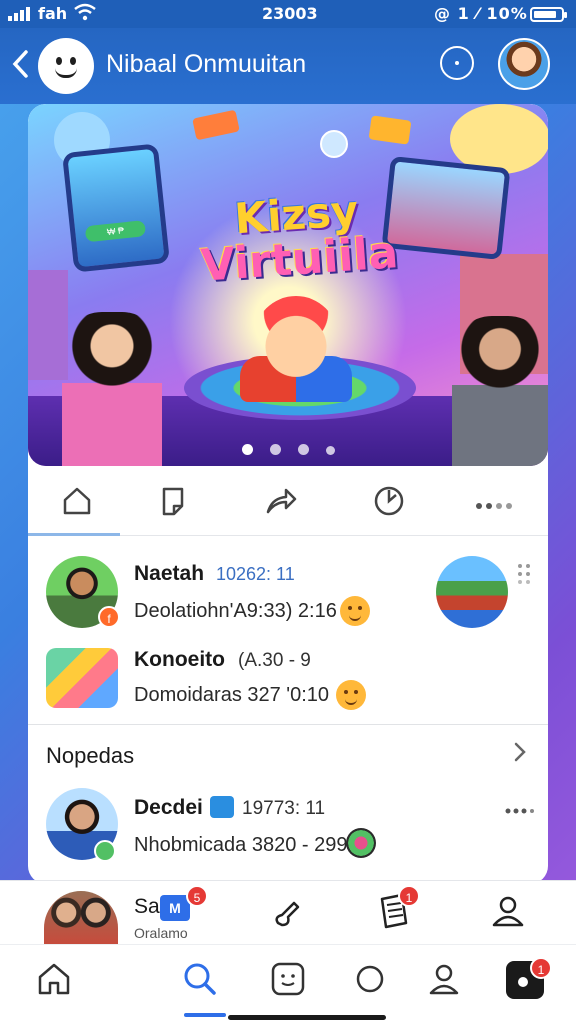 The width and height of the screenshot is (576, 1024). Describe the element at coordinates (296, 338) in the screenshot. I see `mascot-character` at that location.